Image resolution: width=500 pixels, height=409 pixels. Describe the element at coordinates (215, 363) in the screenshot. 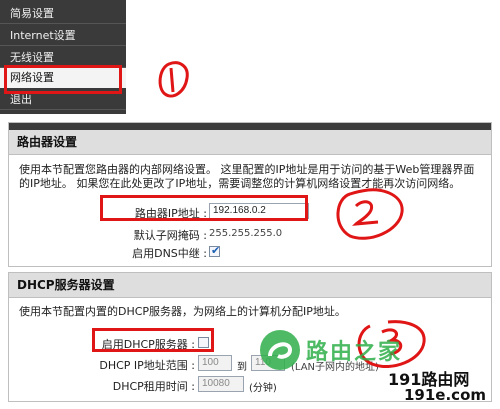

I see `dhcp-range-start-input` at that location.